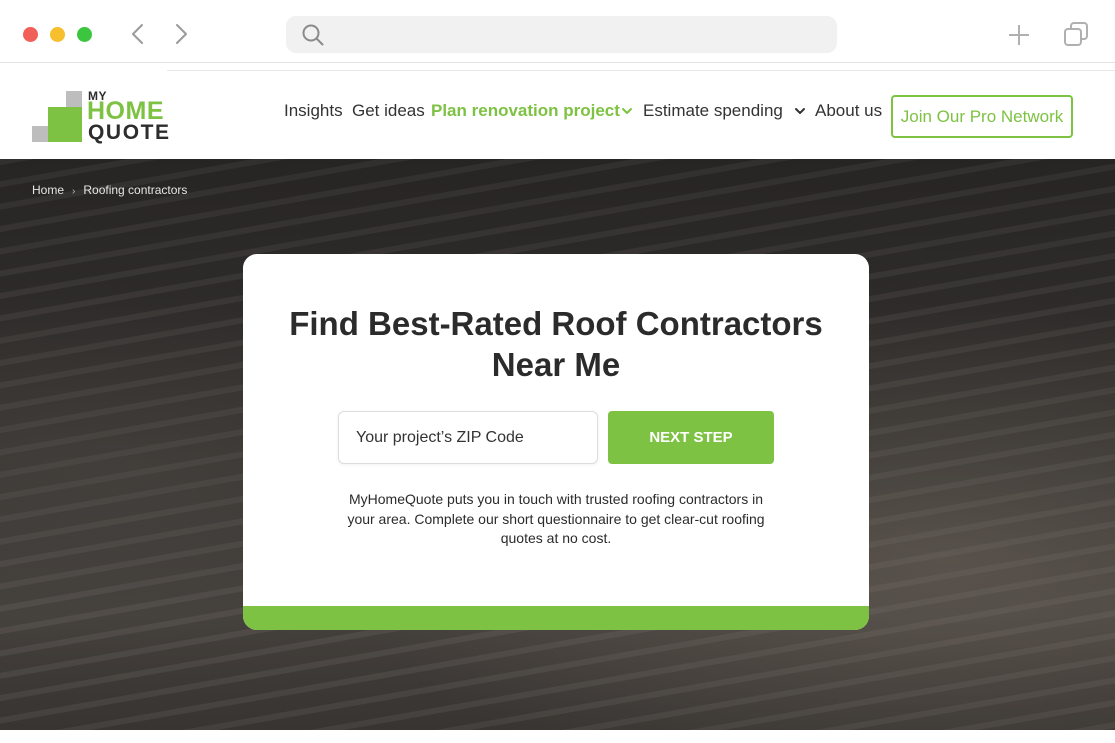 The width and height of the screenshot is (1115, 743). What do you see at coordinates (65, 124) in the screenshot?
I see `logo-square-green` at bounding box center [65, 124].